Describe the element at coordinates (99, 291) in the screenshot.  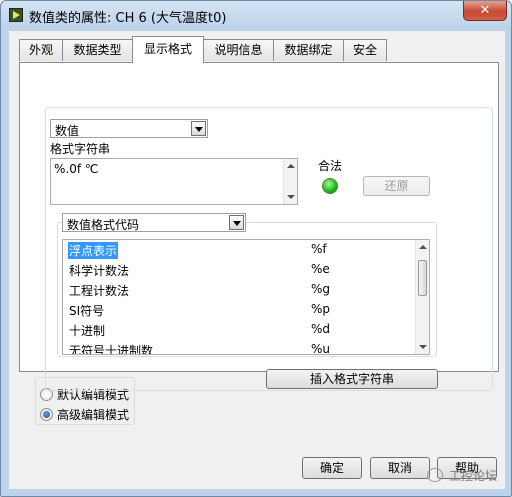
I see `code-name: 工程计数法` at that location.